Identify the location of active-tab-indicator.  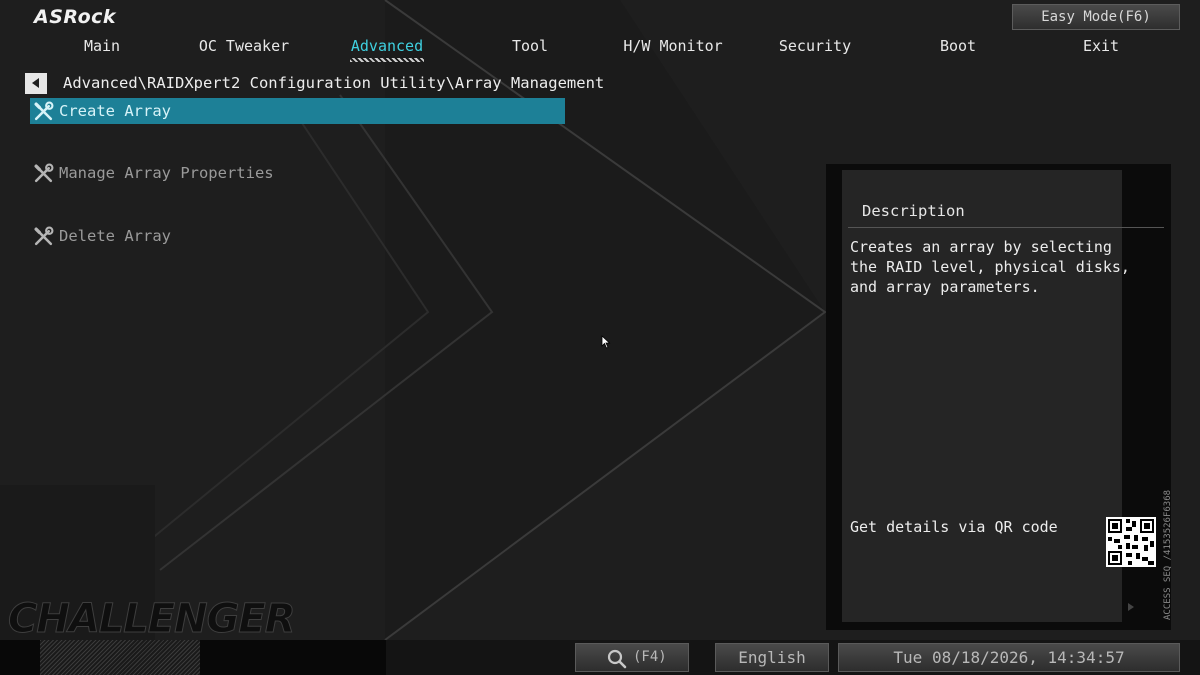
(387, 60).